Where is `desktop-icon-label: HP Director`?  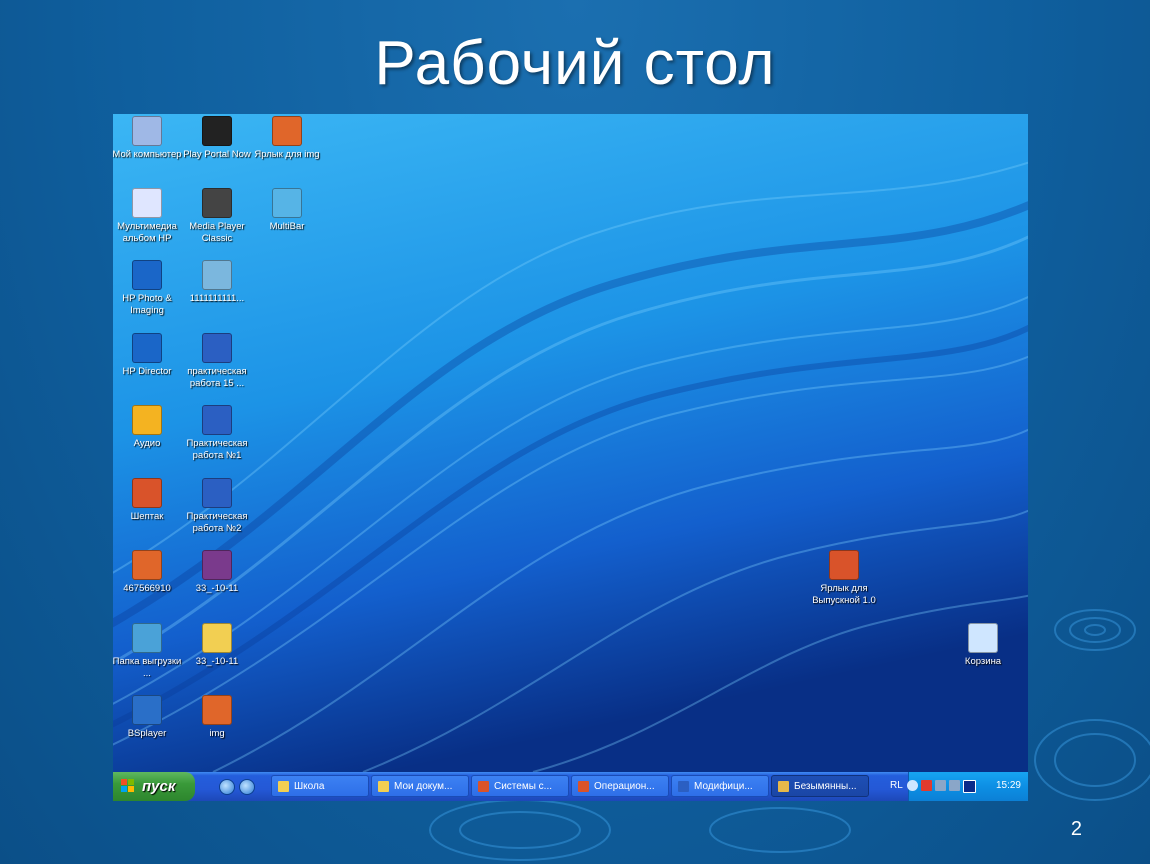 desktop-icon-label: HP Director is located at coordinates (147, 371).